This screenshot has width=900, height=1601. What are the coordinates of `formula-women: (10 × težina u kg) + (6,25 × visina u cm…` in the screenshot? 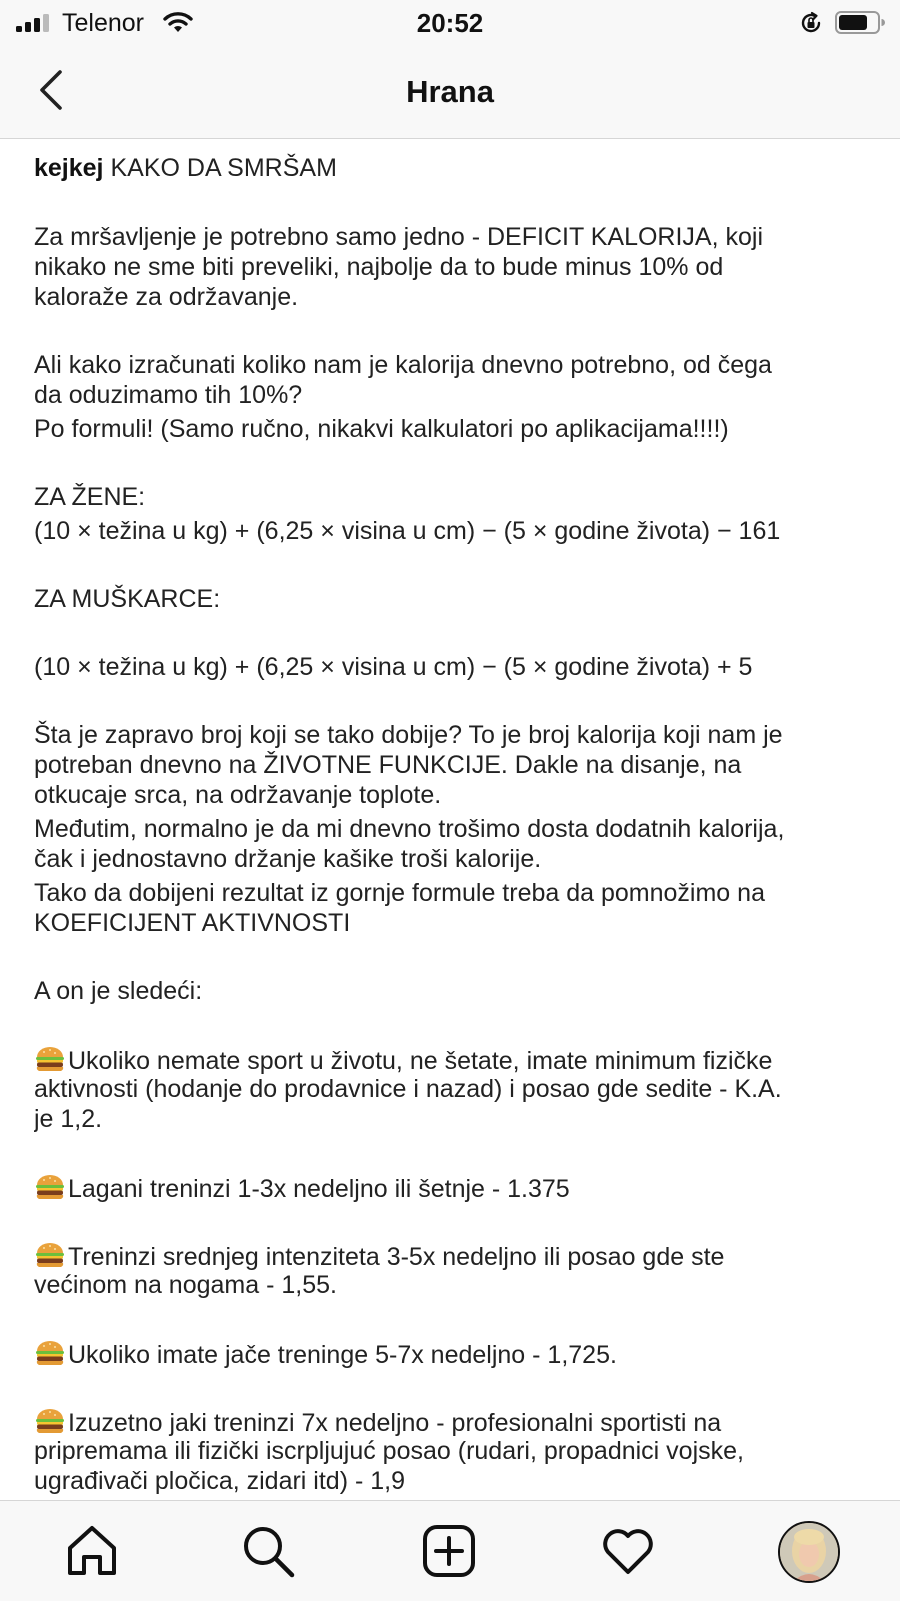 It's located at (407, 531).